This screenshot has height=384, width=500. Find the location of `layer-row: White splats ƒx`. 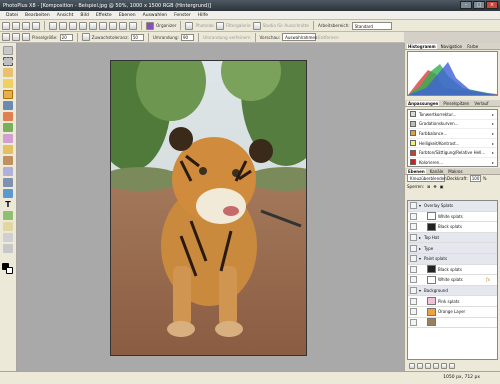

layer-row: White splats ƒx is located at coordinates (452, 280).